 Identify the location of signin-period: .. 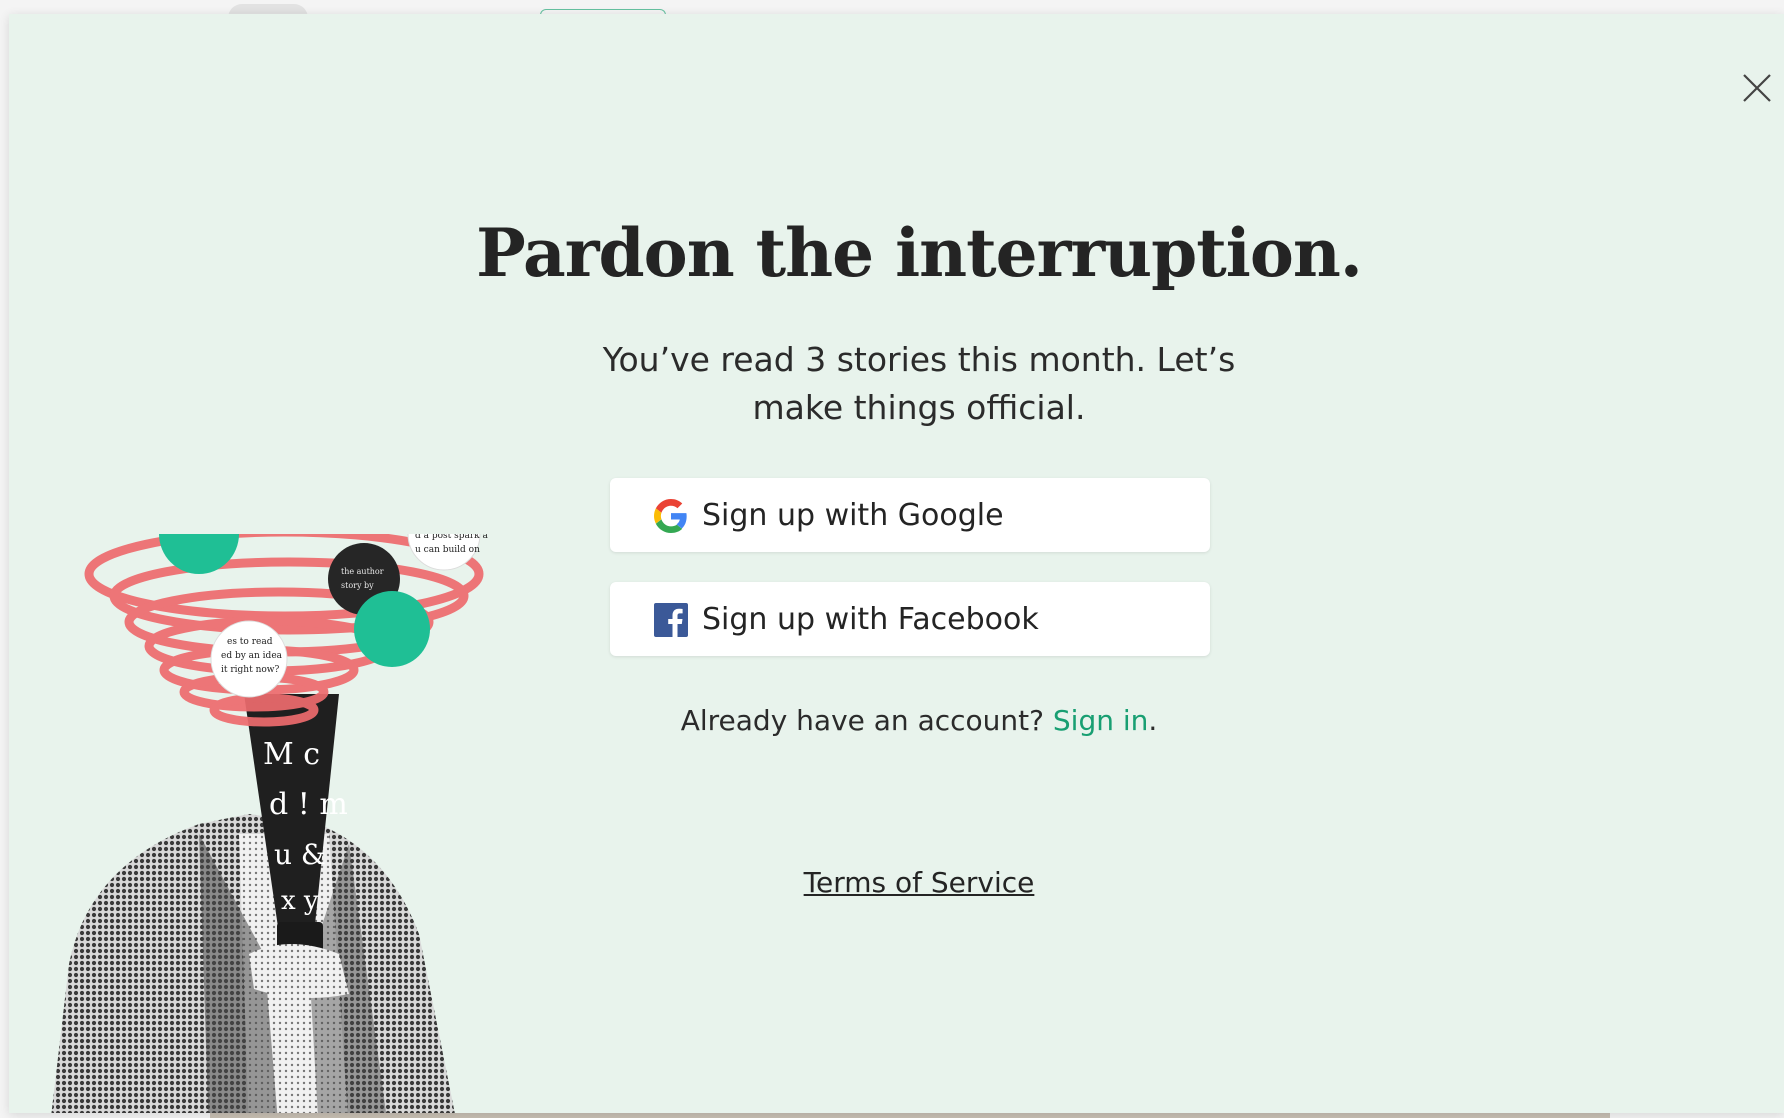
(1153, 720).